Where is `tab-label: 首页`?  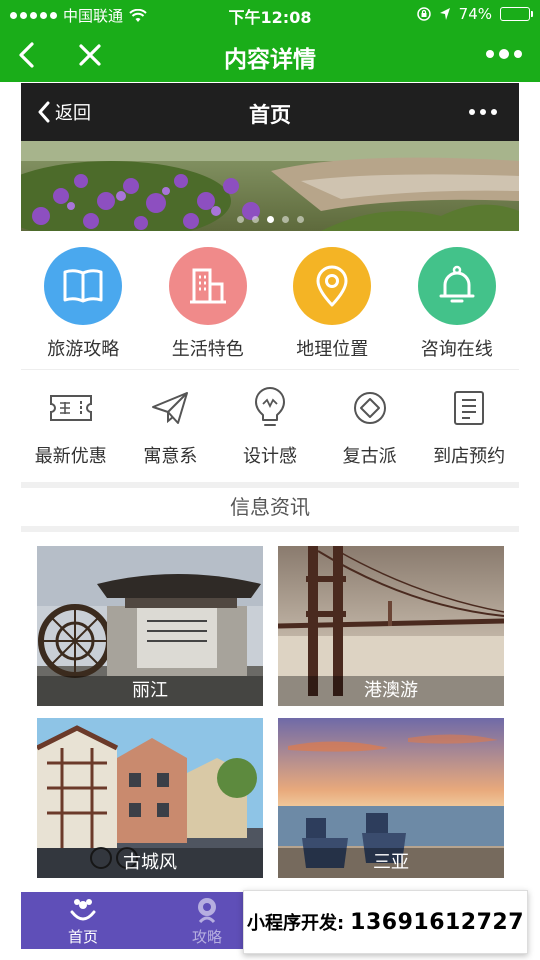 tab-label: 首页 is located at coordinates (82, 937).